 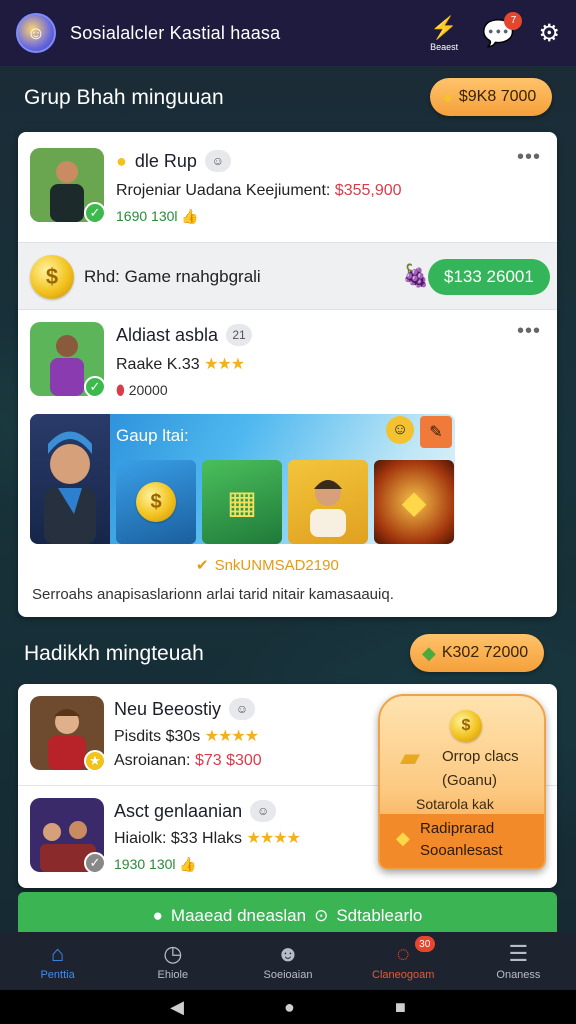 I want to click on item-description: Pisdits $30s, so click(x=157, y=736).